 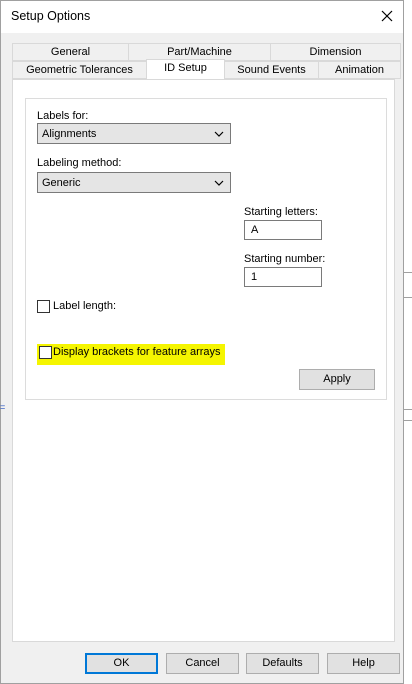 What do you see at coordinates (359, 70) in the screenshot?
I see `tab-animation: Animation` at bounding box center [359, 70].